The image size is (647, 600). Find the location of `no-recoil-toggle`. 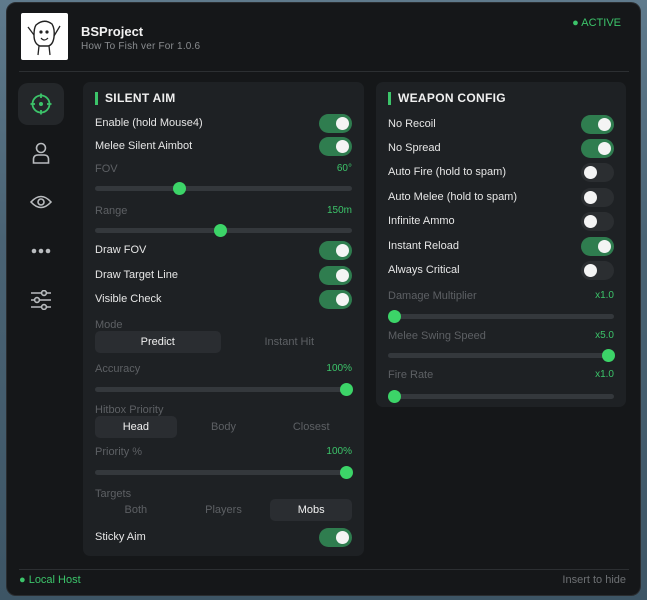

no-recoil-toggle is located at coordinates (597, 124).